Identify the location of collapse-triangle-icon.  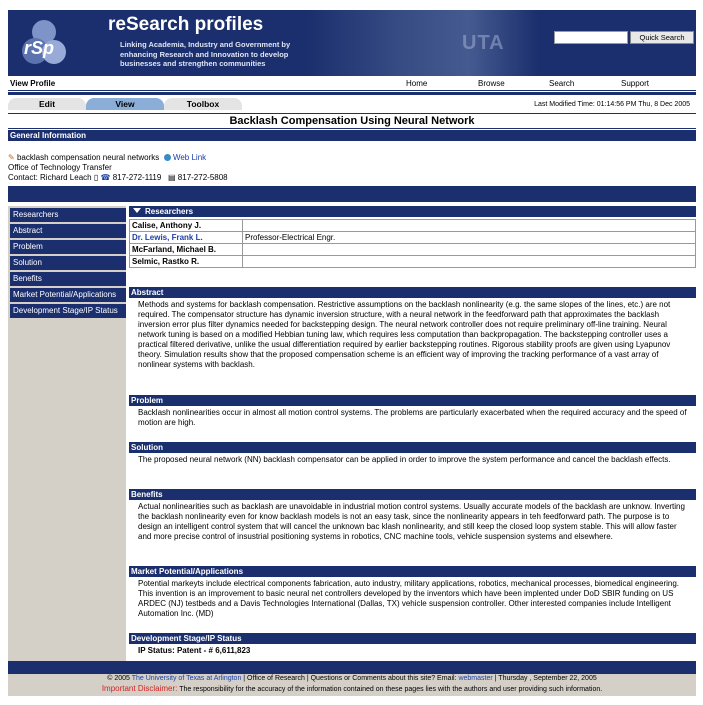
(137, 210).